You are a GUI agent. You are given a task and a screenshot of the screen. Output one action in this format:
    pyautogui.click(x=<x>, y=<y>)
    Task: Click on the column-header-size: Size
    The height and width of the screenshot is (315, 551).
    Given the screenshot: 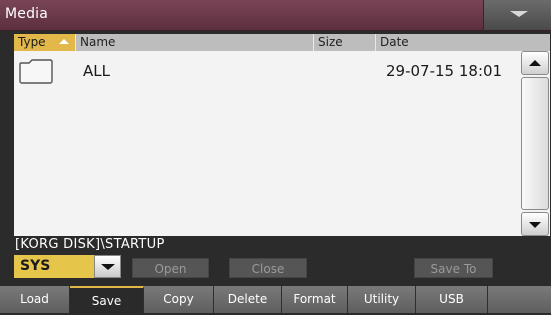 What is the action you would take?
    pyautogui.click(x=345, y=42)
    